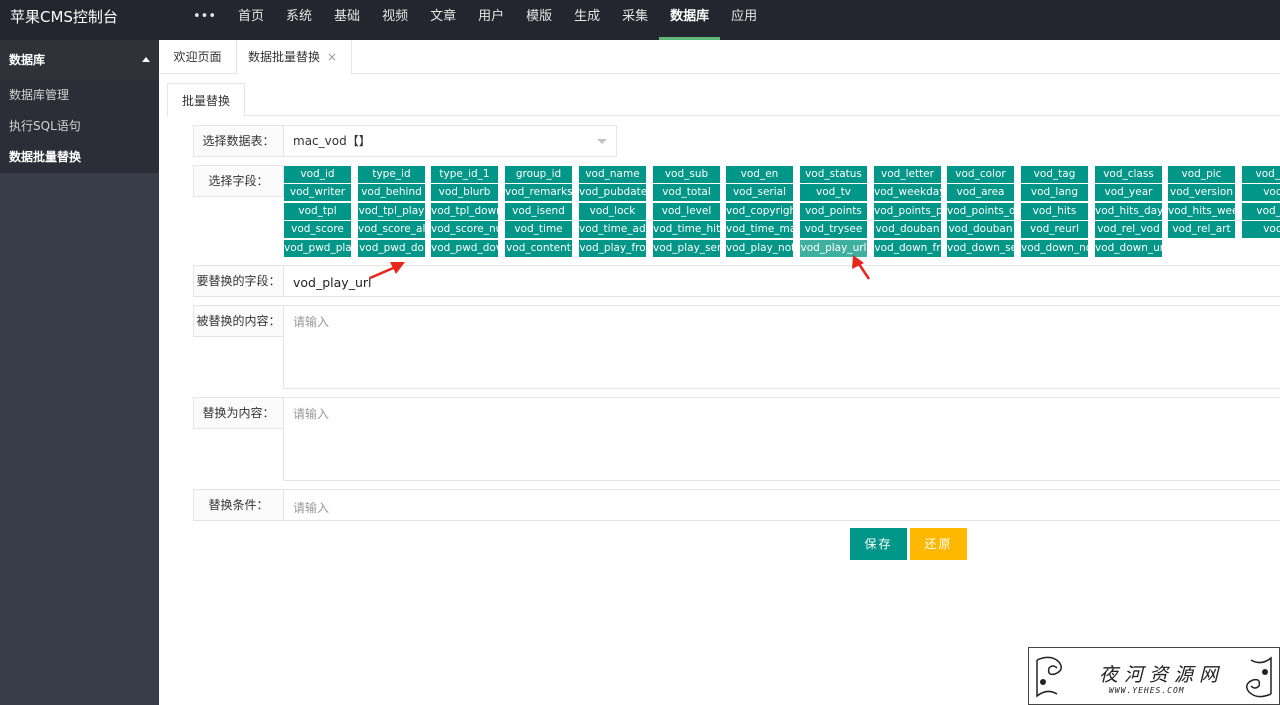  What do you see at coordinates (317, 248) in the screenshot?
I see `field-button: vod_pwd_pla` at bounding box center [317, 248].